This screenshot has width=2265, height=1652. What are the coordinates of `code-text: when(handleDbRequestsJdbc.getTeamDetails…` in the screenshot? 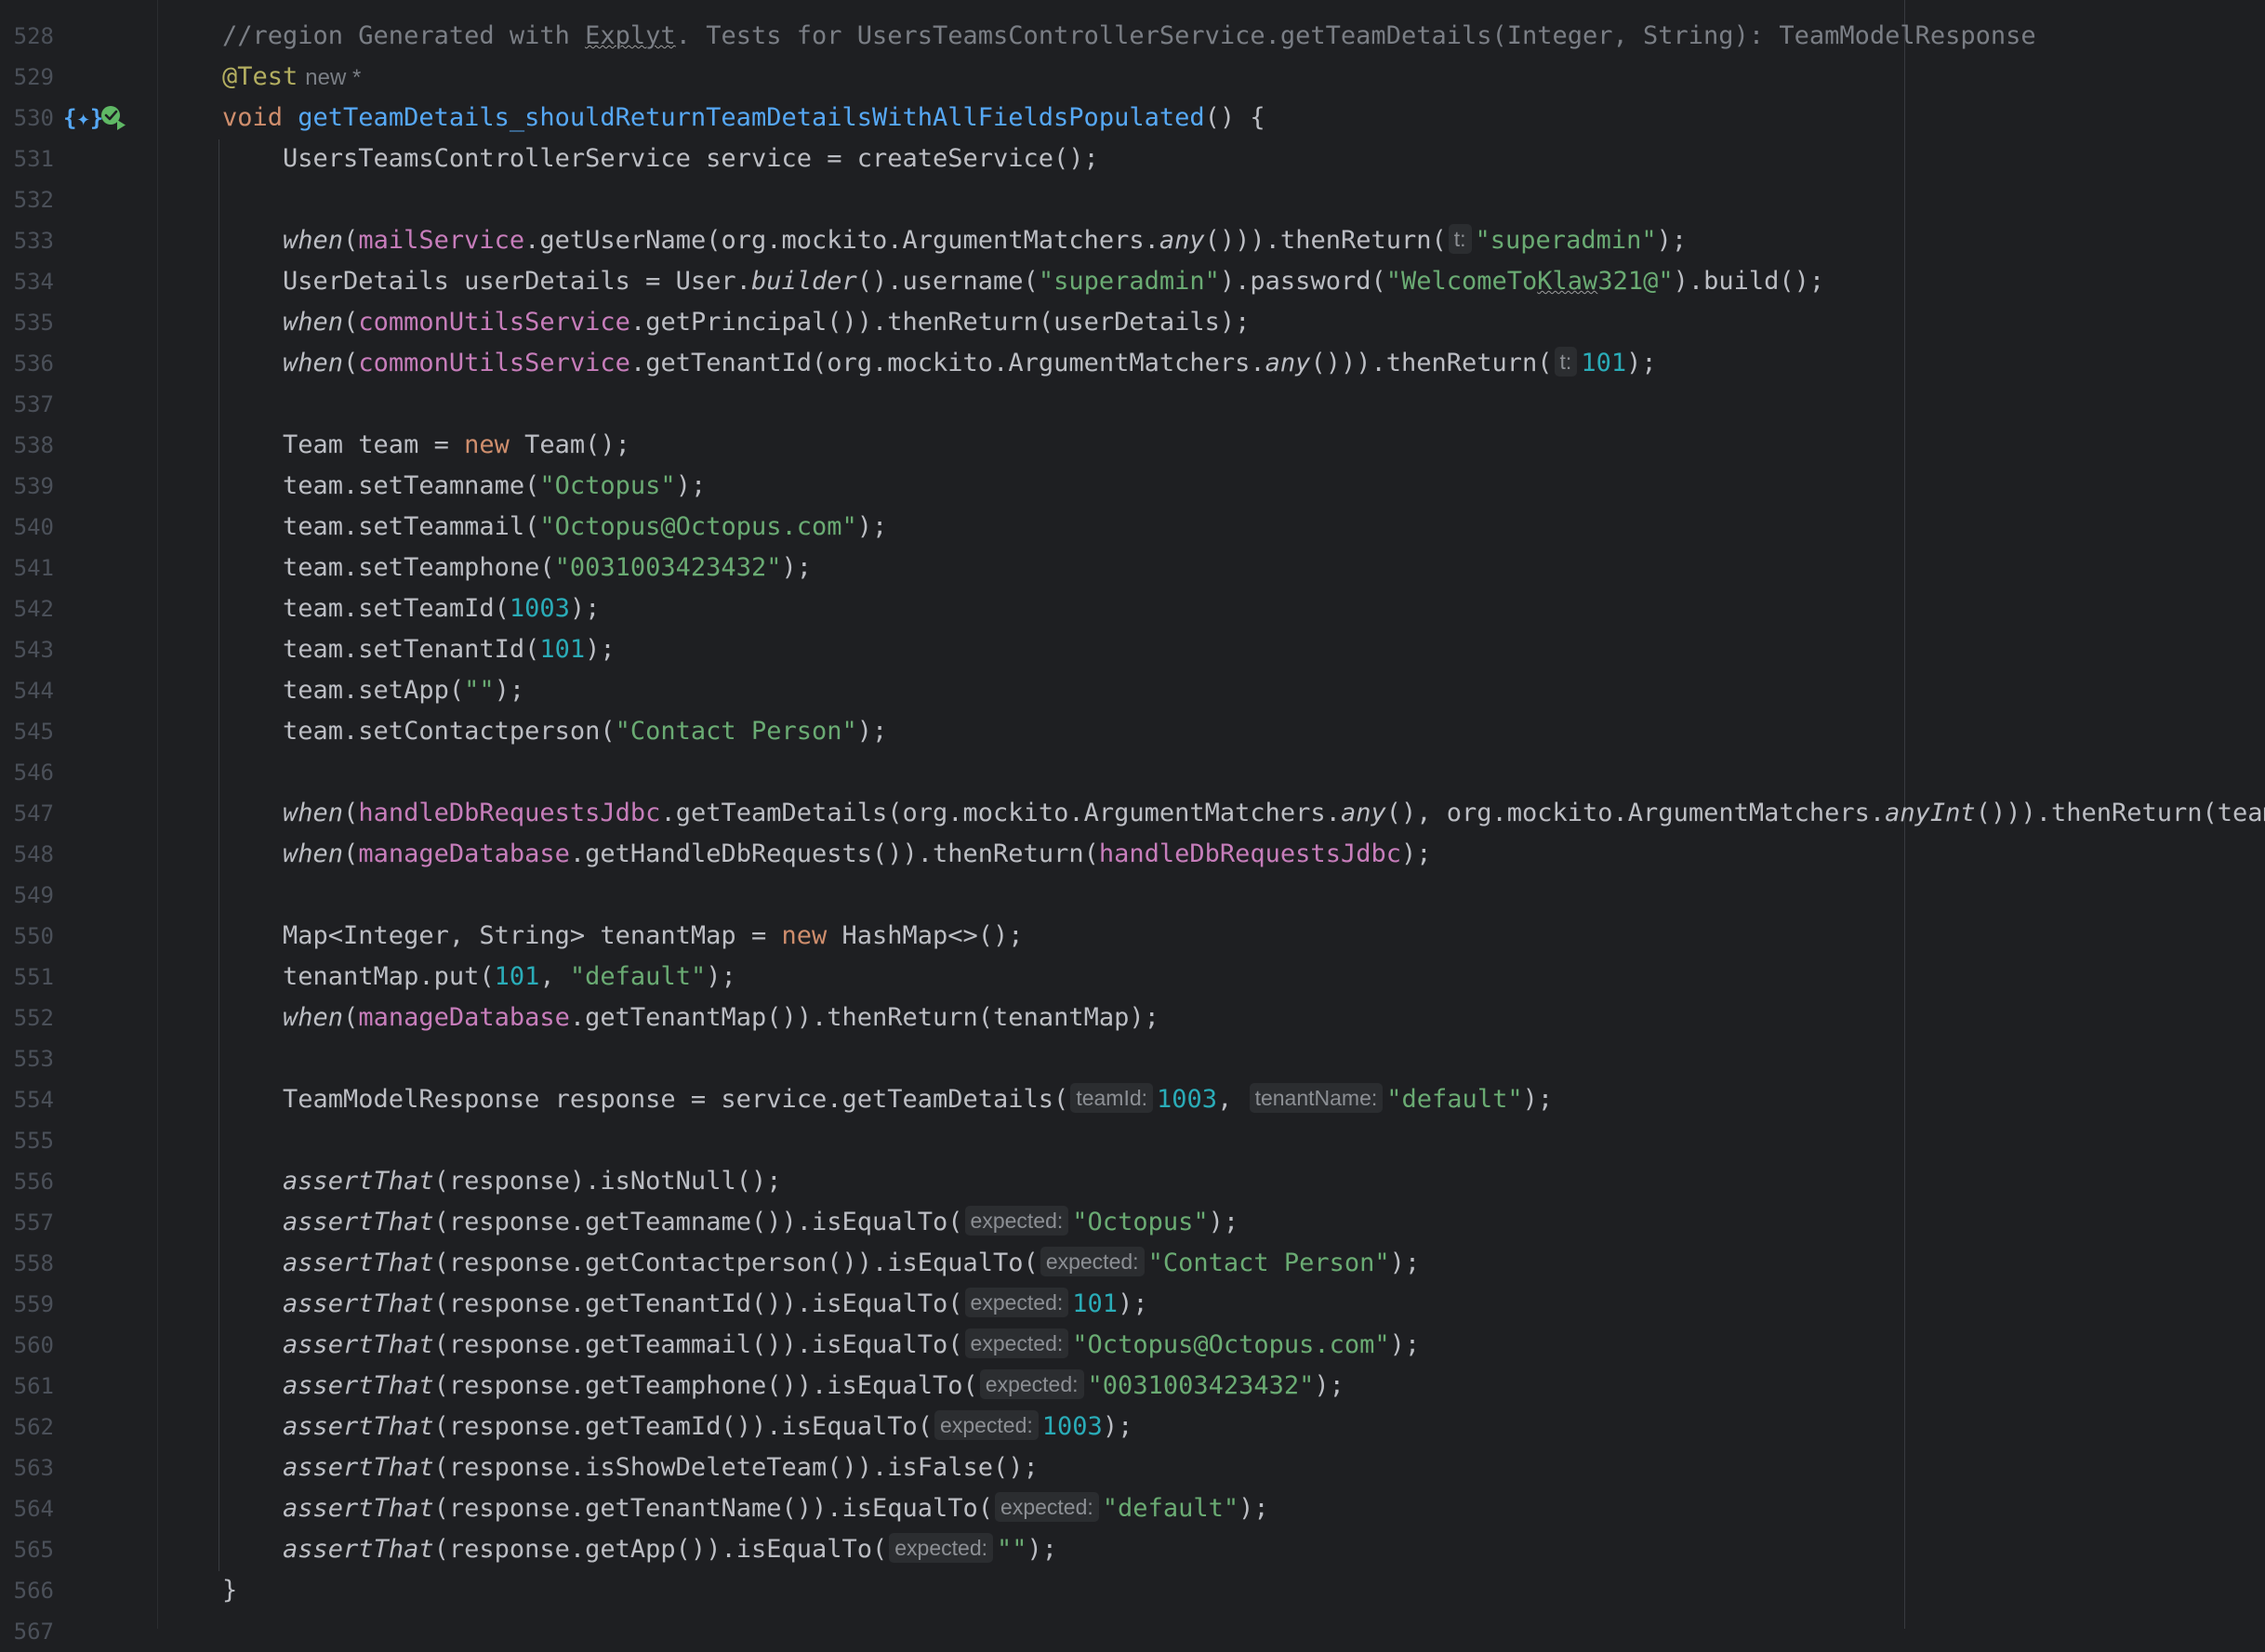 It's located at (1243, 813).